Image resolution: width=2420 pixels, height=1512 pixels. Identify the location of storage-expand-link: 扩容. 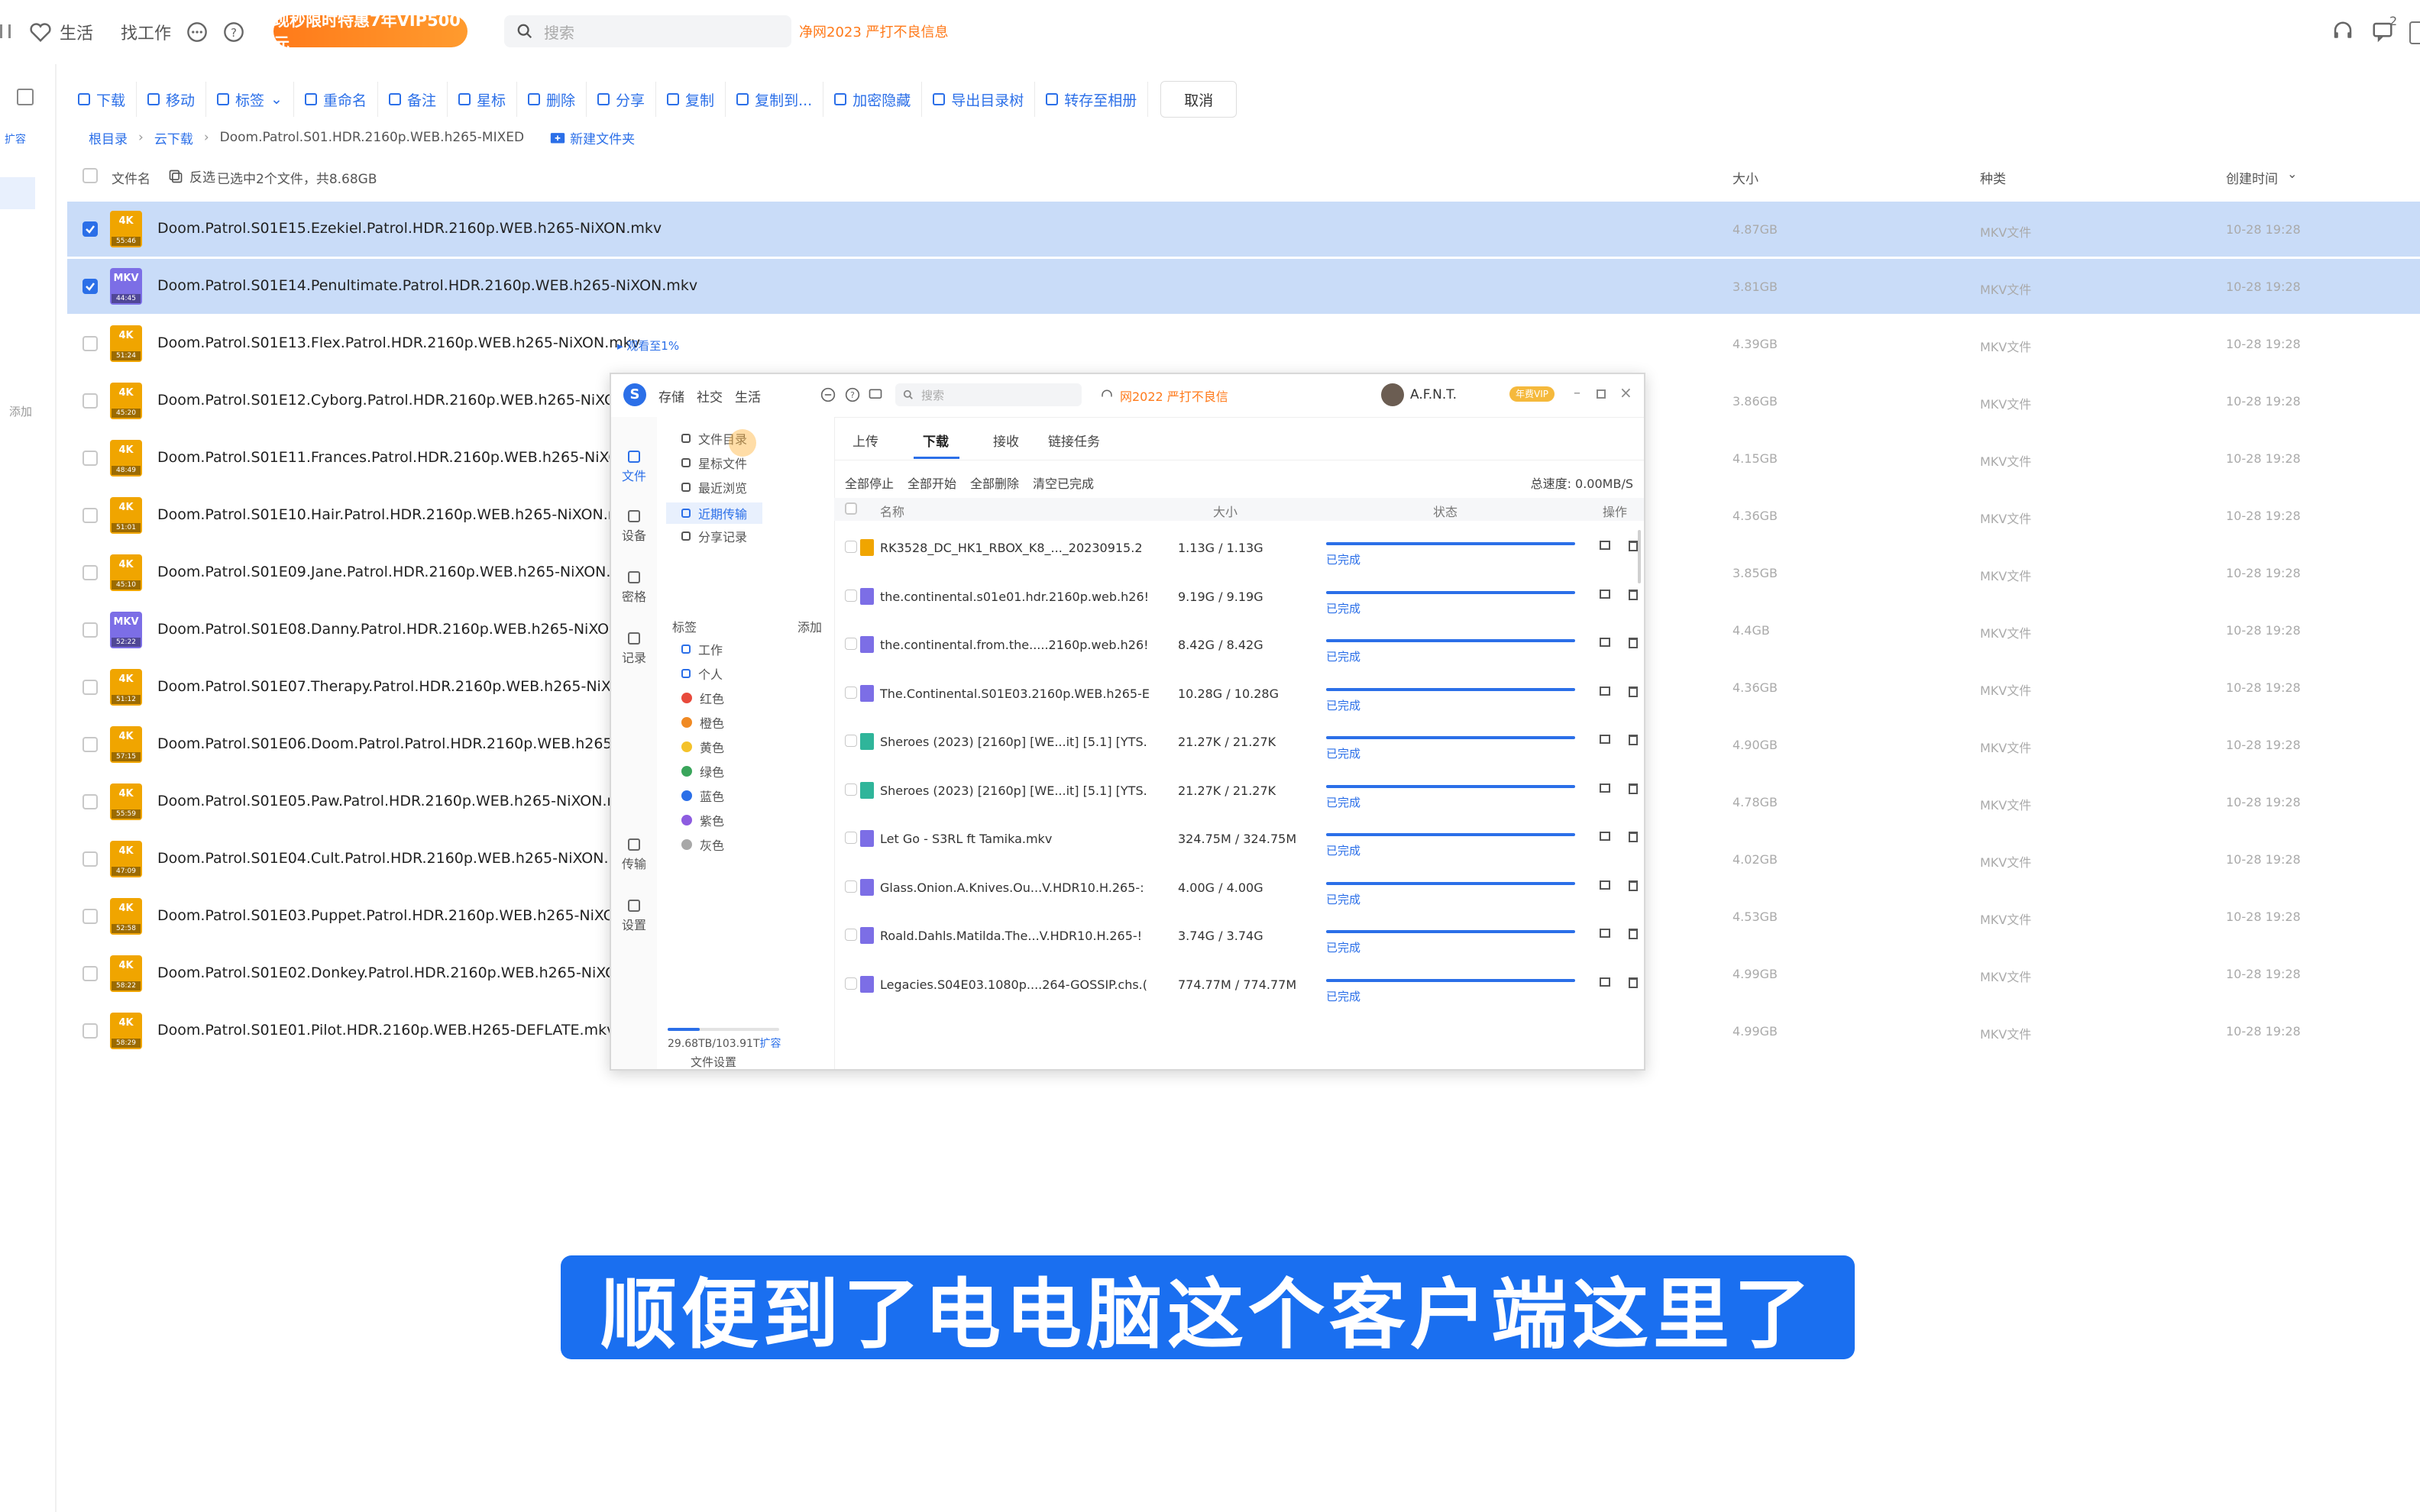
(770, 1044).